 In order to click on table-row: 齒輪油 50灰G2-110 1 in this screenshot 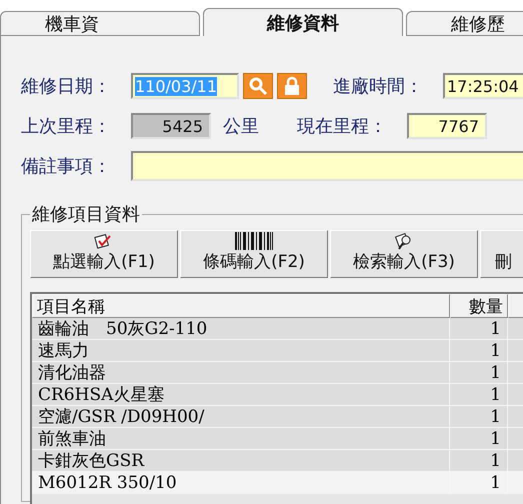, I will do `click(277, 329)`.